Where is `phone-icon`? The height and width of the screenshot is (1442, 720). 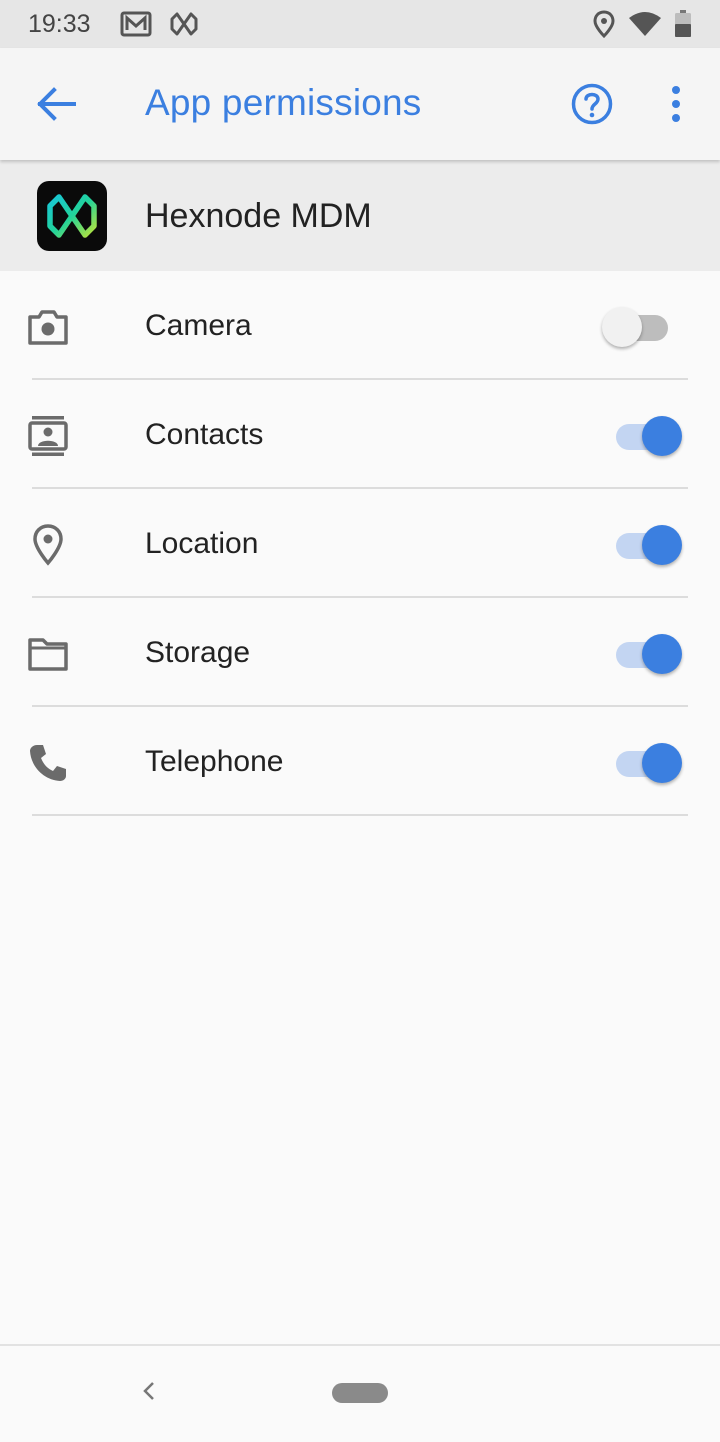
phone-icon is located at coordinates (48, 763).